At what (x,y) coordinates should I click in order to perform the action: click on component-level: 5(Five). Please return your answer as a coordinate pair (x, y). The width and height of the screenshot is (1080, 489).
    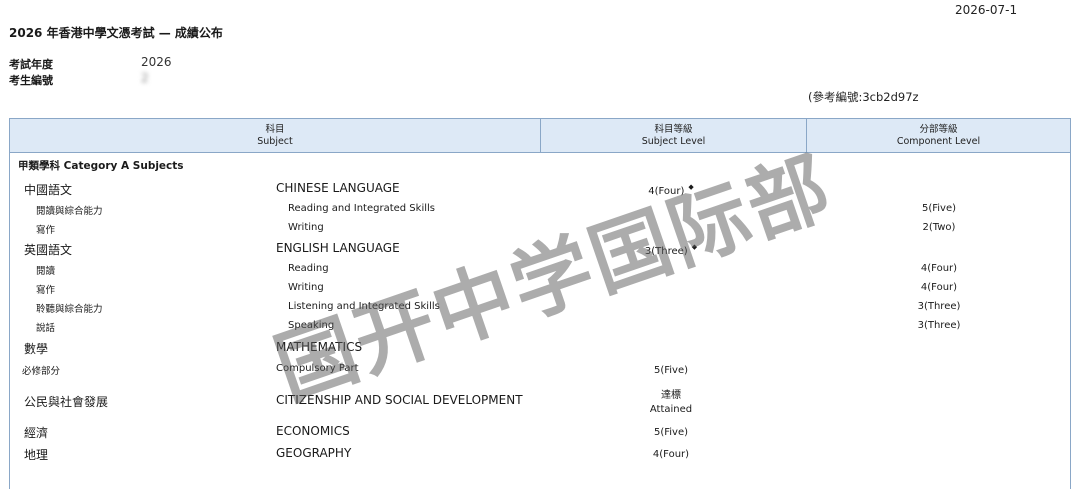
    Looking at the image, I should click on (939, 208).